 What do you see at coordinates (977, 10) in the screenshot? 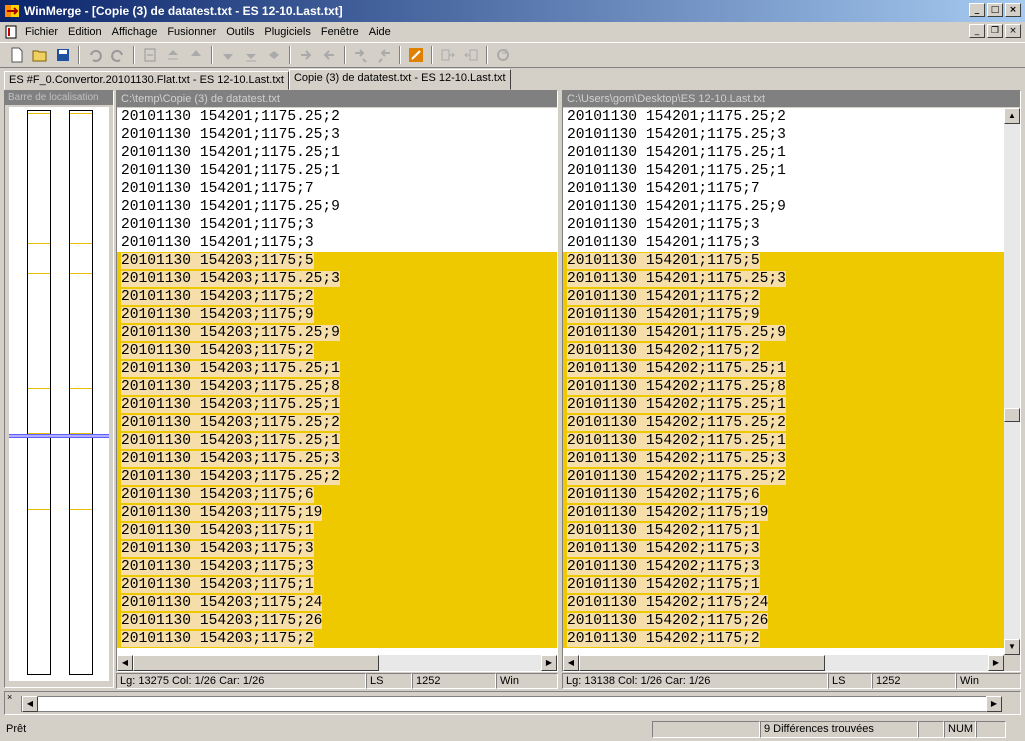
I see `minimize-button: _` at bounding box center [977, 10].